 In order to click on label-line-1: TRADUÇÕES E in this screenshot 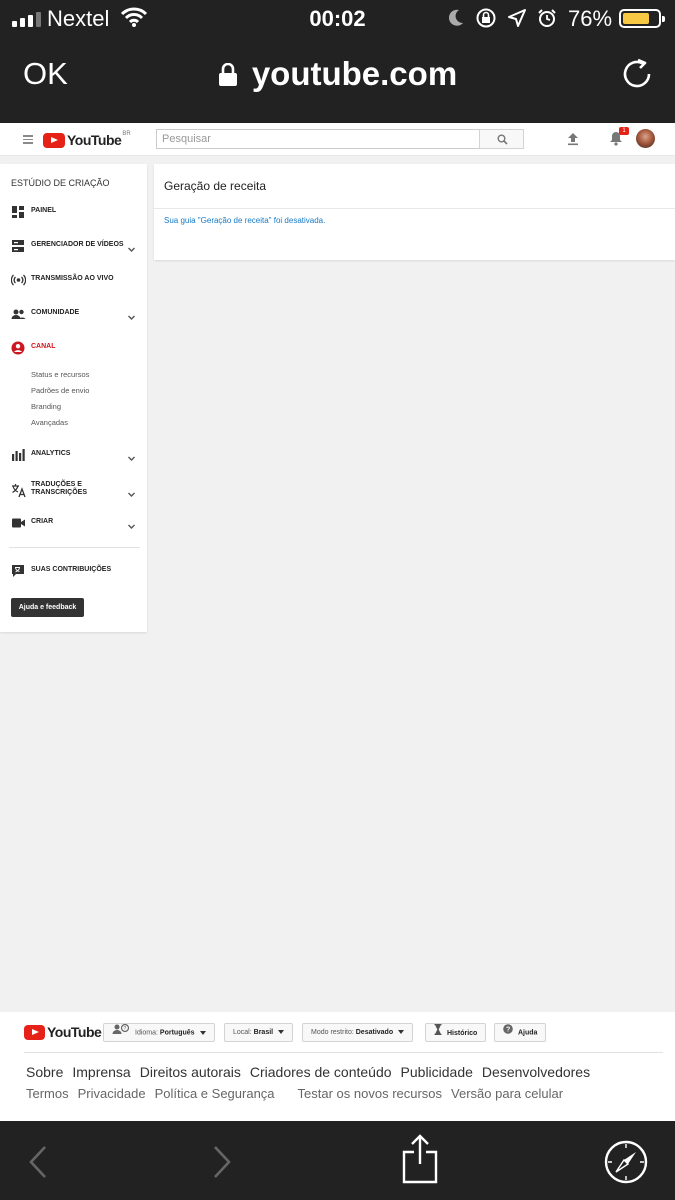, I will do `click(56, 484)`.